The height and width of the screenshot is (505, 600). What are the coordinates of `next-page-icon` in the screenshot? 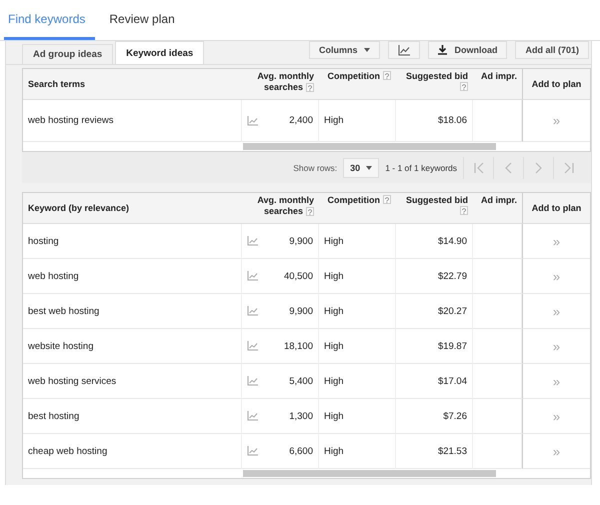 It's located at (539, 168).